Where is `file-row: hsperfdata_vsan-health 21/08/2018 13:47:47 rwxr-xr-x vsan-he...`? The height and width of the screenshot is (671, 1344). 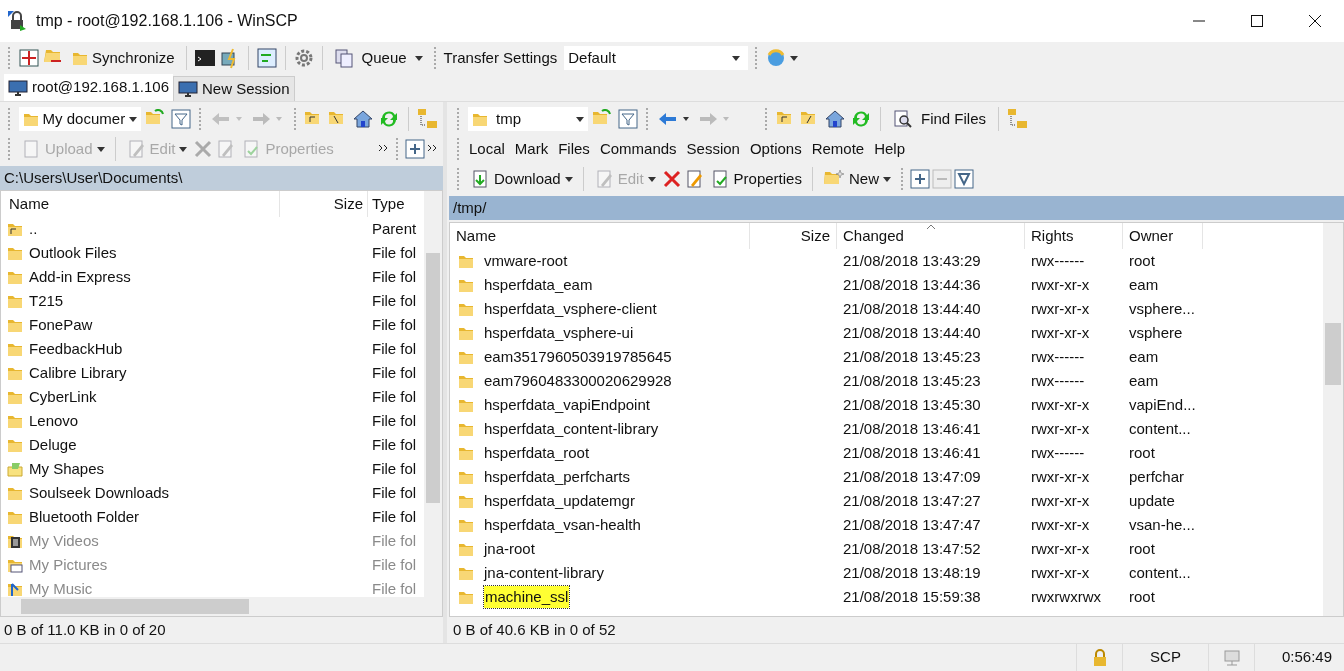 file-row: hsperfdata_vsan-health 21/08/2018 13:47:47 rwxr-xr-x vsan-he... is located at coordinates (886, 525).